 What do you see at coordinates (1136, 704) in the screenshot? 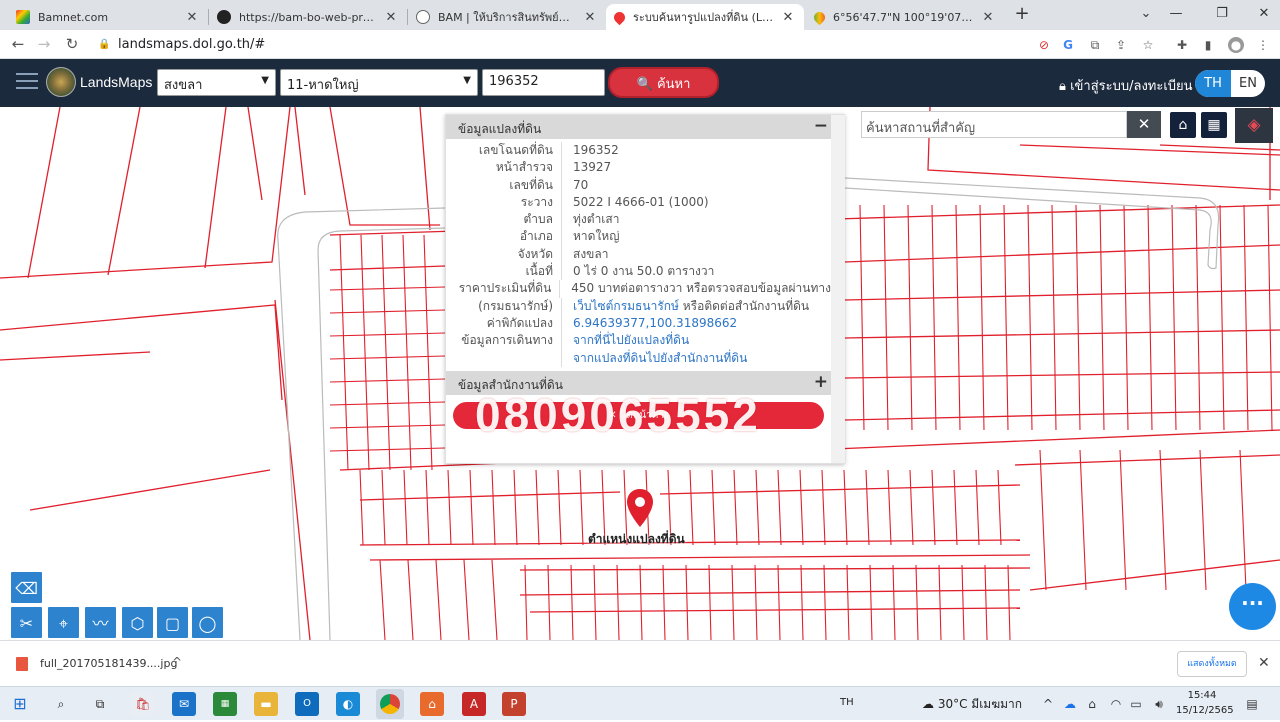
I see `battery-icon: ▭` at bounding box center [1136, 704].